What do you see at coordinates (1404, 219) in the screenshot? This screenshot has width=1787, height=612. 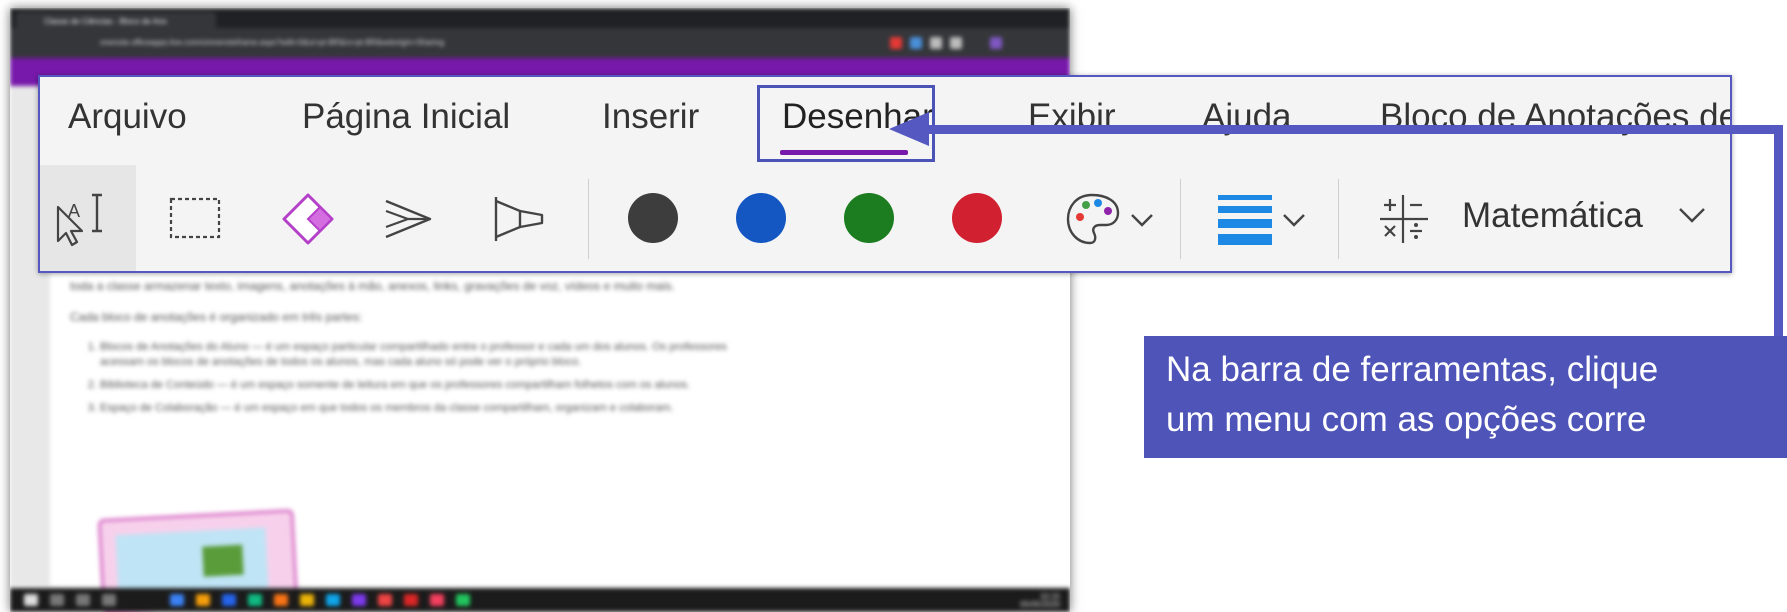 I see `math-symbols-icon` at bounding box center [1404, 219].